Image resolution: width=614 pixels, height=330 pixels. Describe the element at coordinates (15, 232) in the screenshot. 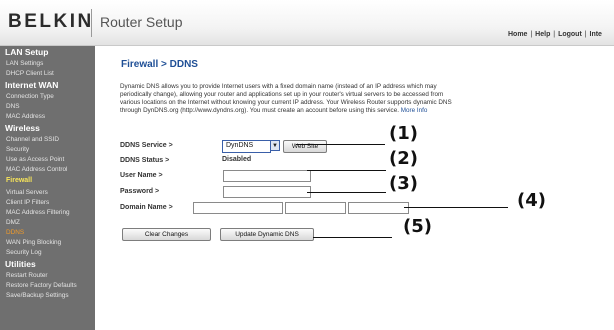

I see `nav-item-ddns: DDNS` at that location.